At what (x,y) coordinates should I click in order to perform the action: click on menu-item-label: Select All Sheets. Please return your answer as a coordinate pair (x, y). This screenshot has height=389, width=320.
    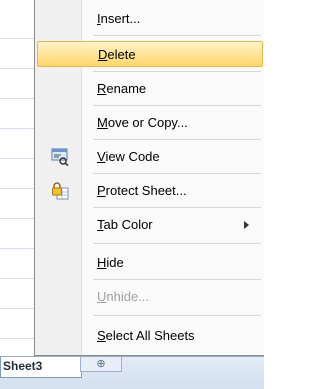
    Looking at the image, I should click on (146, 335).